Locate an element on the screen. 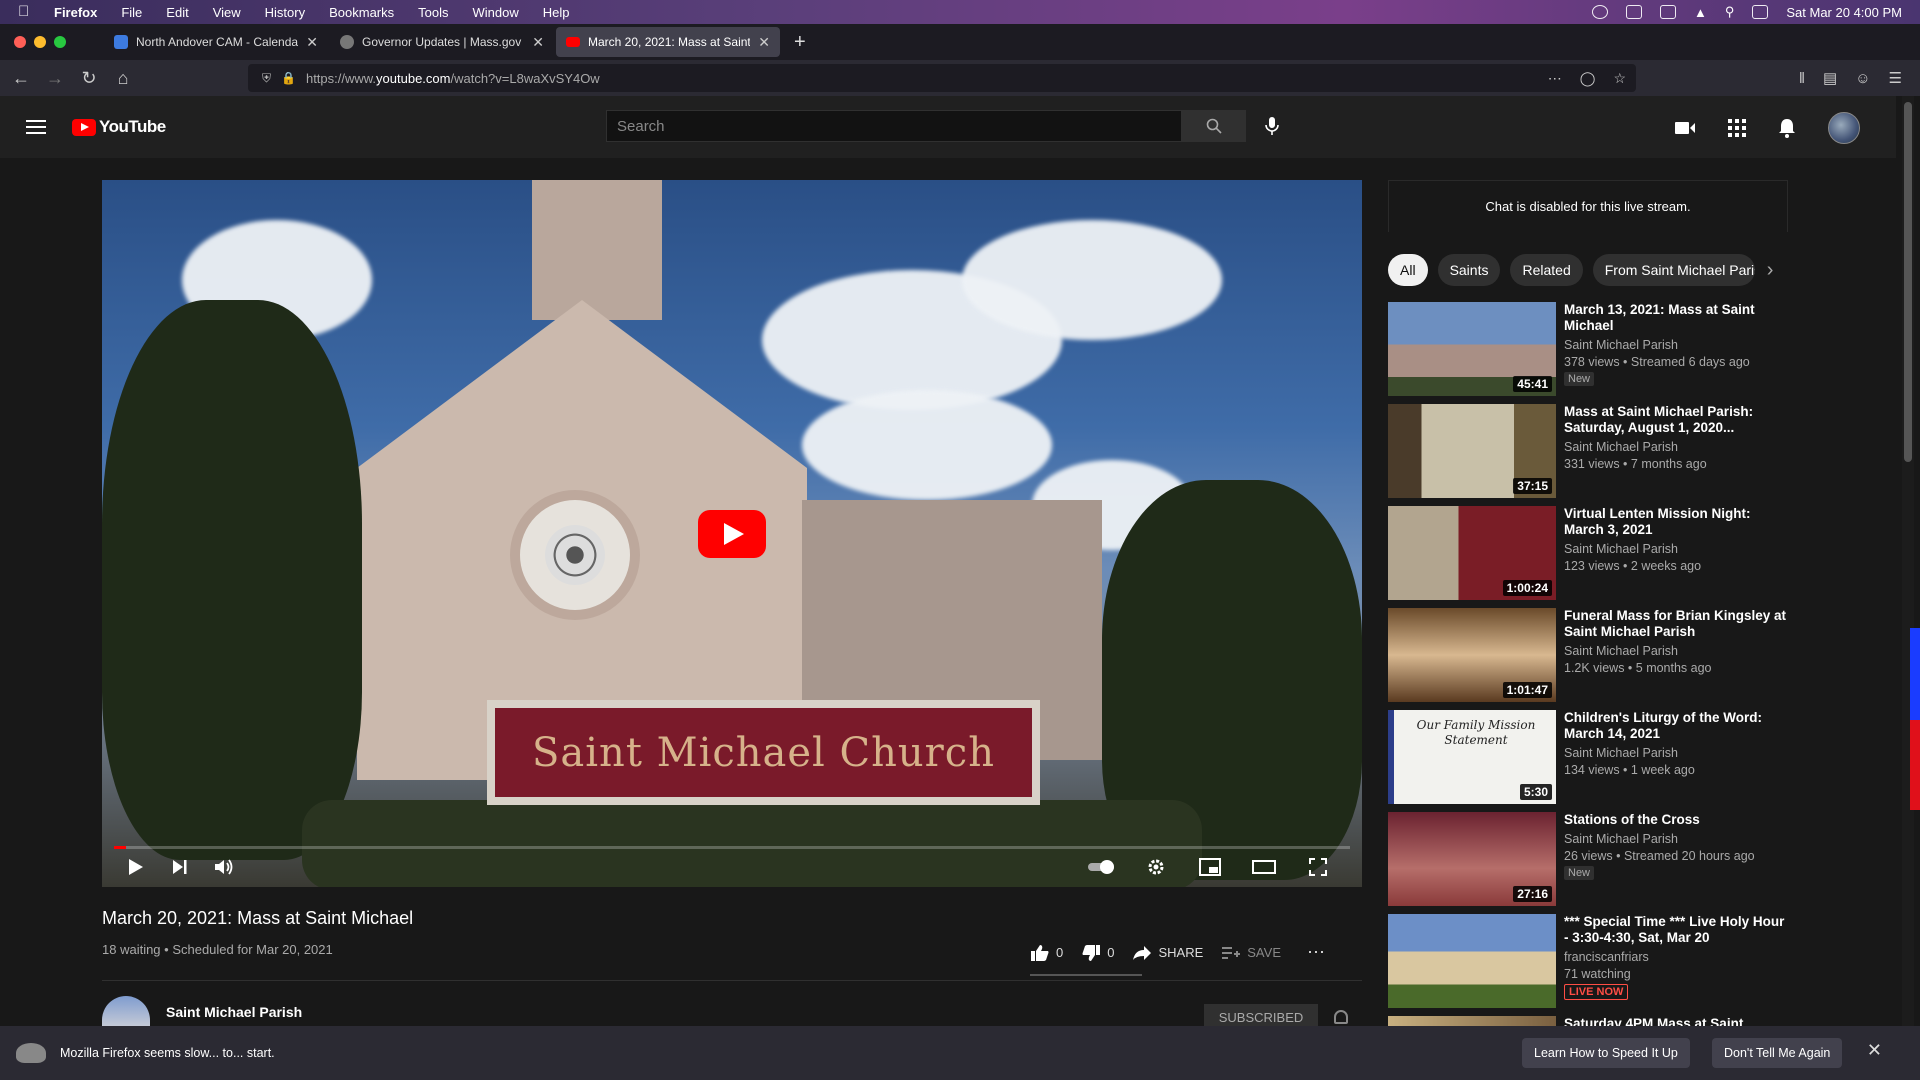 The height and width of the screenshot is (1080, 1920). video-thumbnail: 37:15 is located at coordinates (1472, 451).